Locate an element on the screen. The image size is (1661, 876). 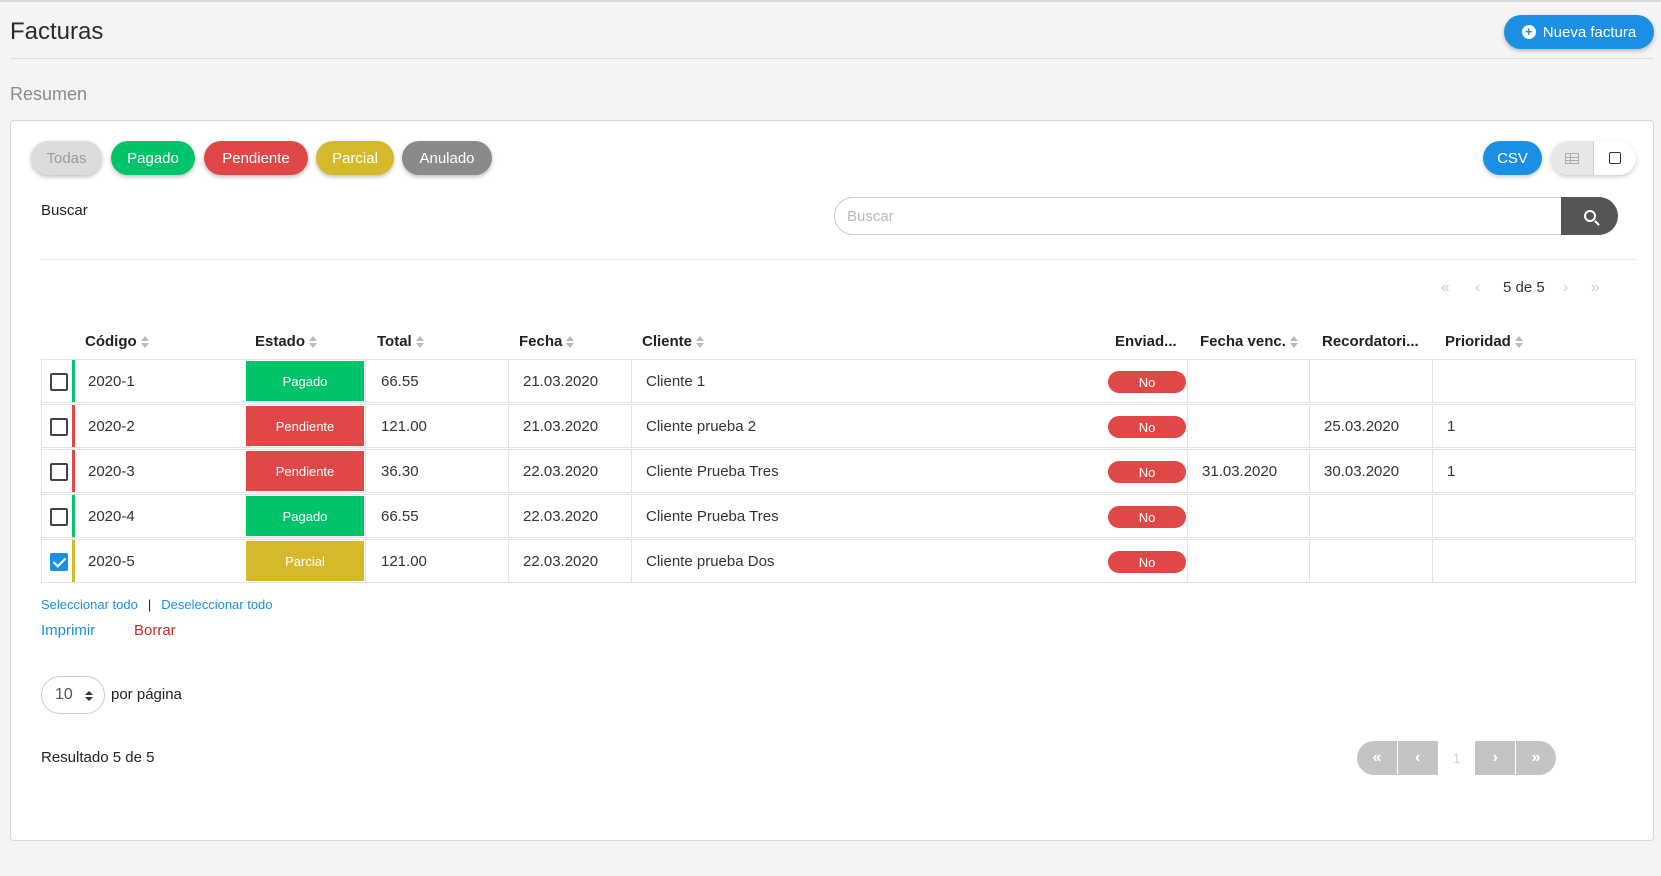
page-number-button: 1 is located at coordinates (1456, 758).